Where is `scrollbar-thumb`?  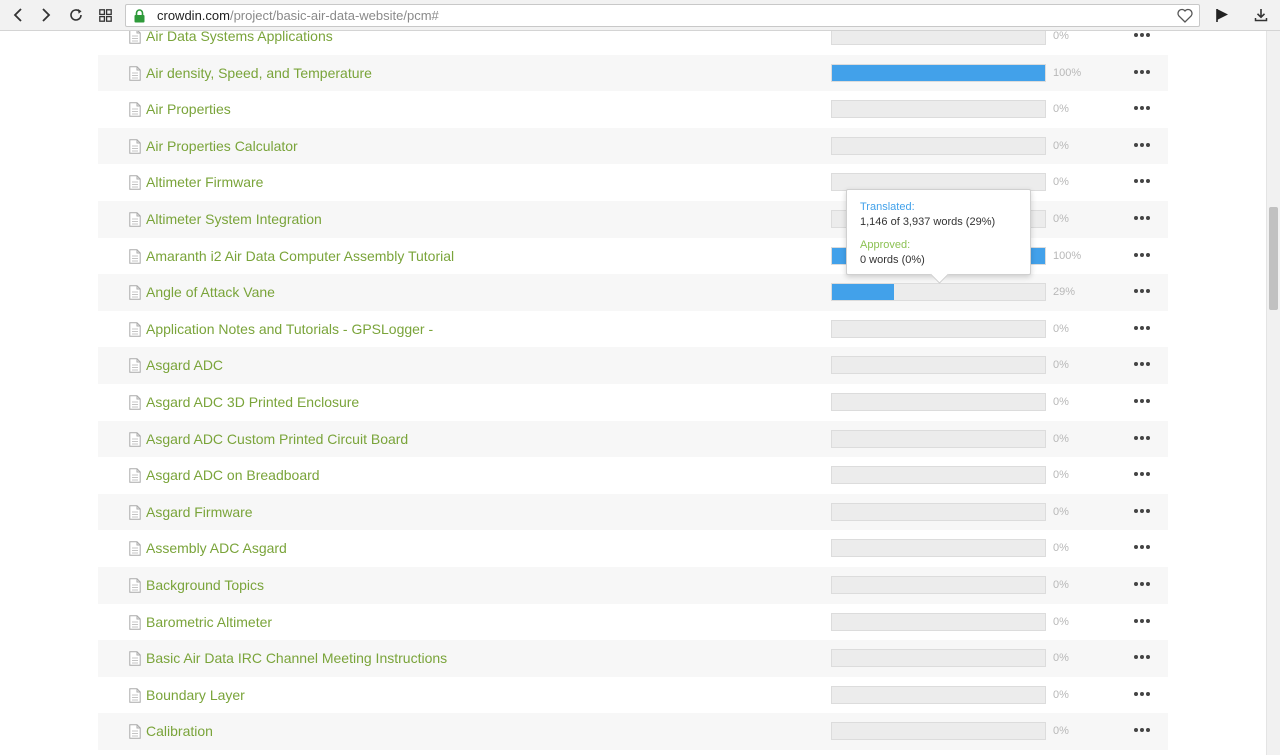
scrollbar-thumb is located at coordinates (1273, 258).